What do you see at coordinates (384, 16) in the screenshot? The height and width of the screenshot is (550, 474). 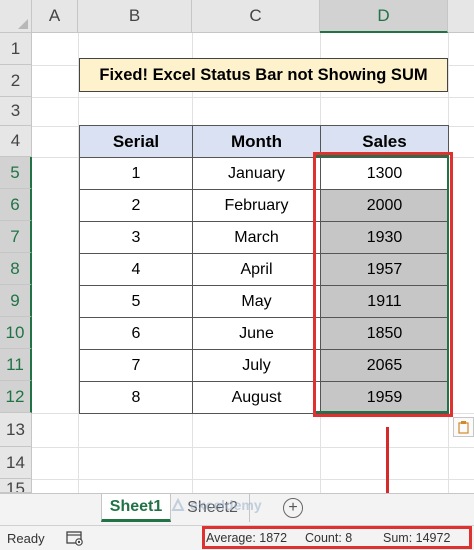 I see `column-header-d: D` at bounding box center [384, 16].